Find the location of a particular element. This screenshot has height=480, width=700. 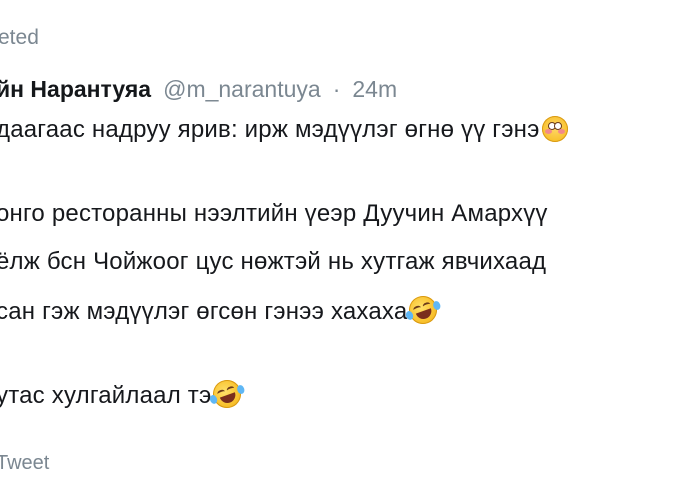

footer-tweet-link: Tweet is located at coordinates (24, 463).